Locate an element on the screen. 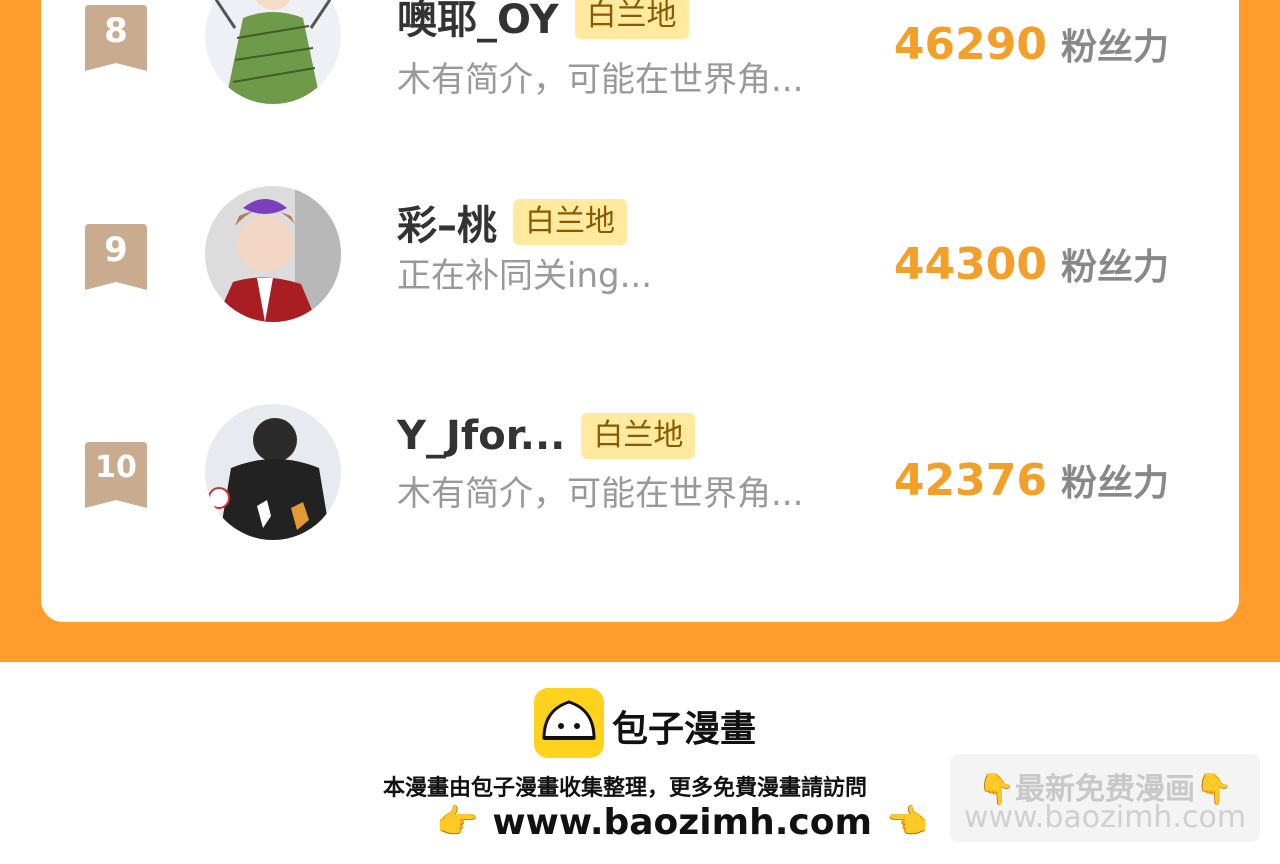  rank-badge: 9 is located at coordinates (116, 257).